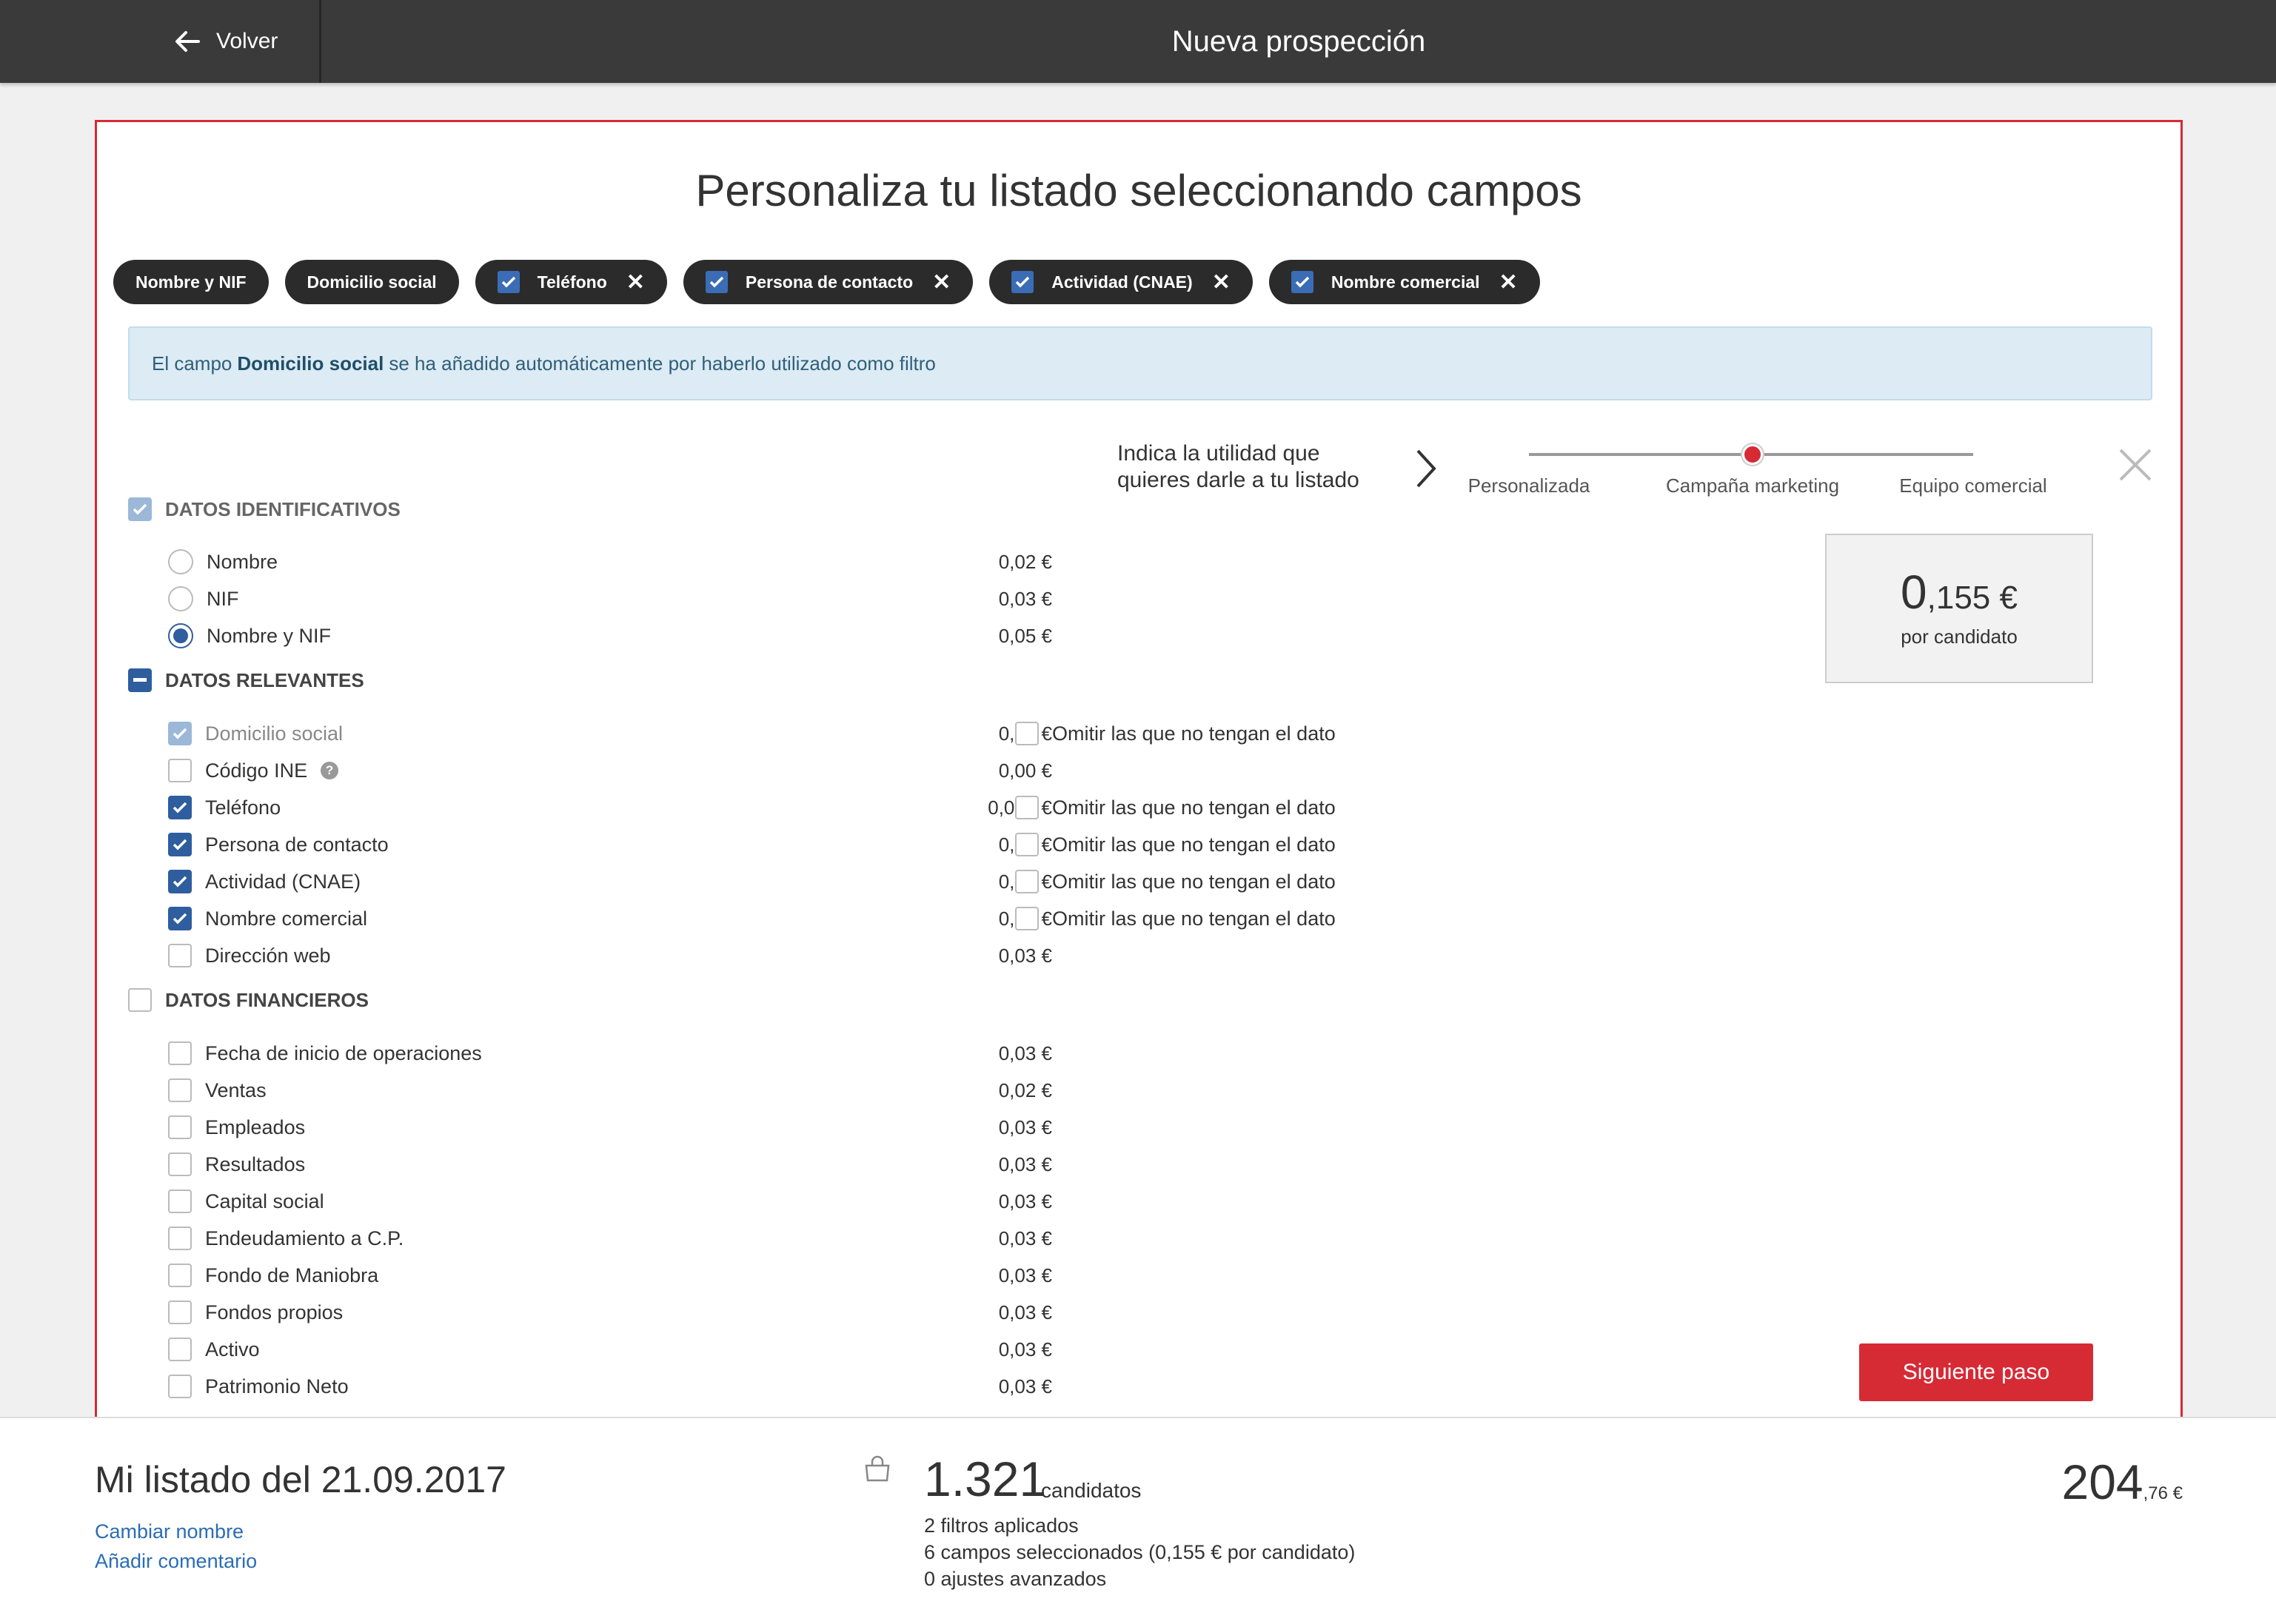 Image resolution: width=2276 pixels, height=1624 pixels. What do you see at coordinates (300, 1479) in the screenshot?
I see `list-name: Mi listado del 21.09.2017` at bounding box center [300, 1479].